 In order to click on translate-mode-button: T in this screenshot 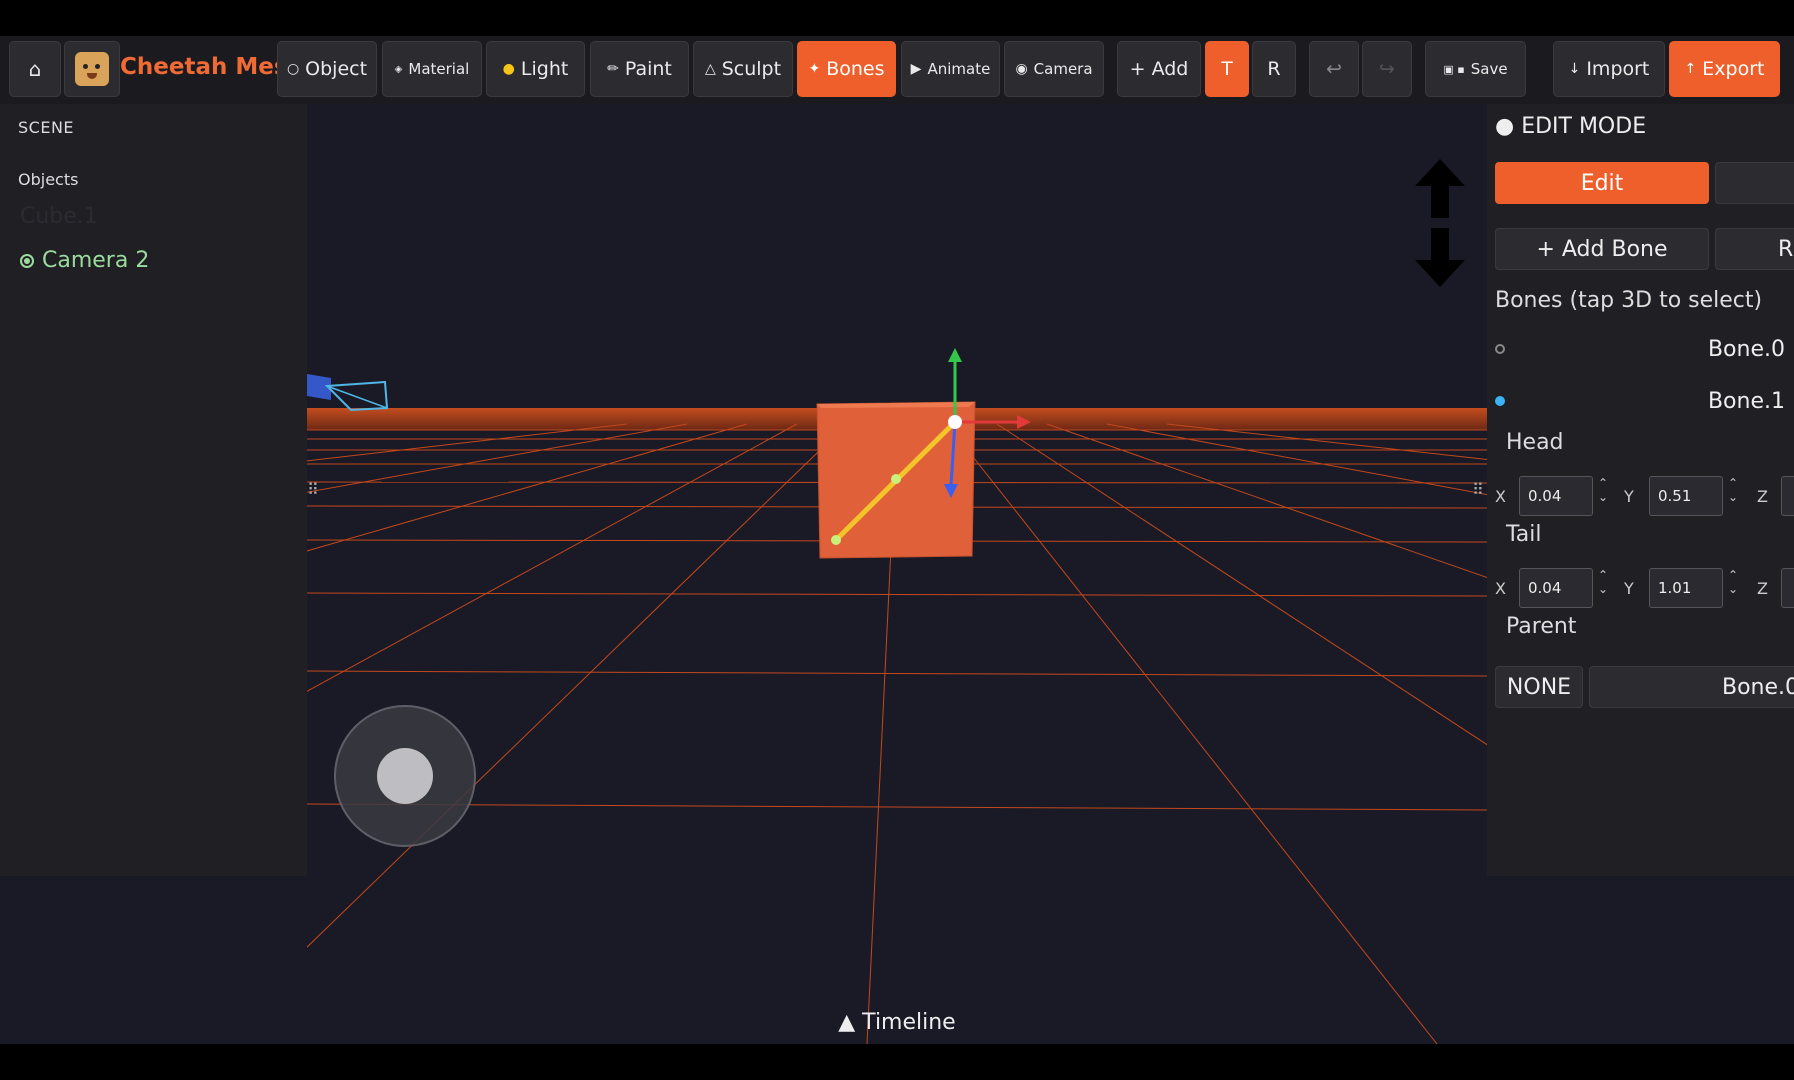, I will do `click(1227, 69)`.